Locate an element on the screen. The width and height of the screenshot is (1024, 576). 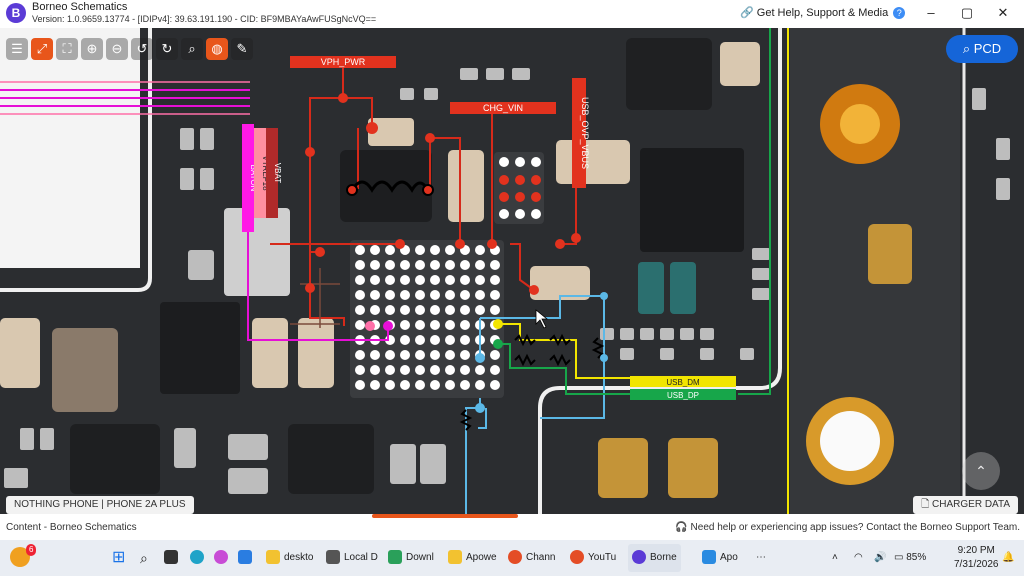
pcd-button: ⌕ PCD is located at coordinates (982, 49).